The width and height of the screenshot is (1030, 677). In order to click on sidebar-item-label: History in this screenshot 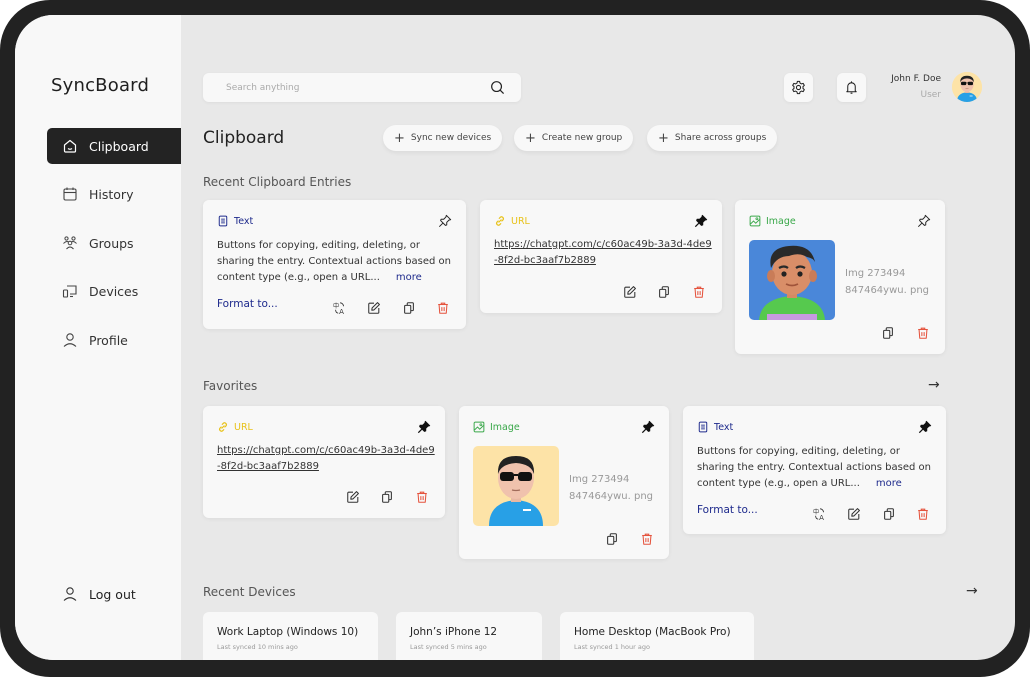, I will do `click(111, 194)`.